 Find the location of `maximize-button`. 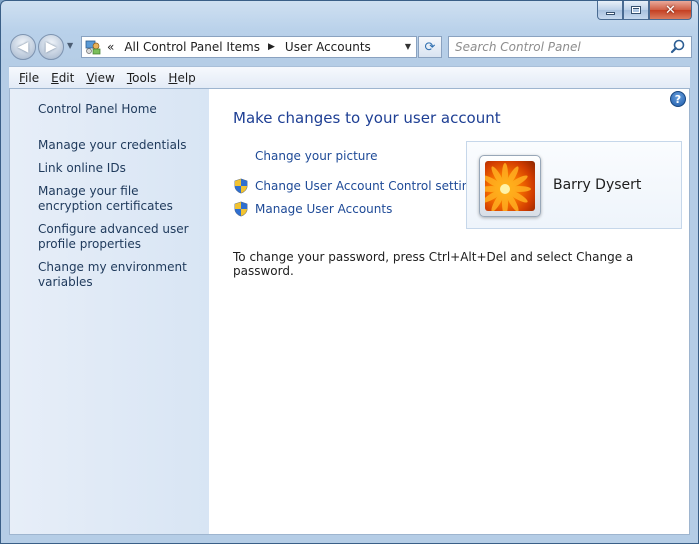

maximize-button is located at coordinates (636, 10).